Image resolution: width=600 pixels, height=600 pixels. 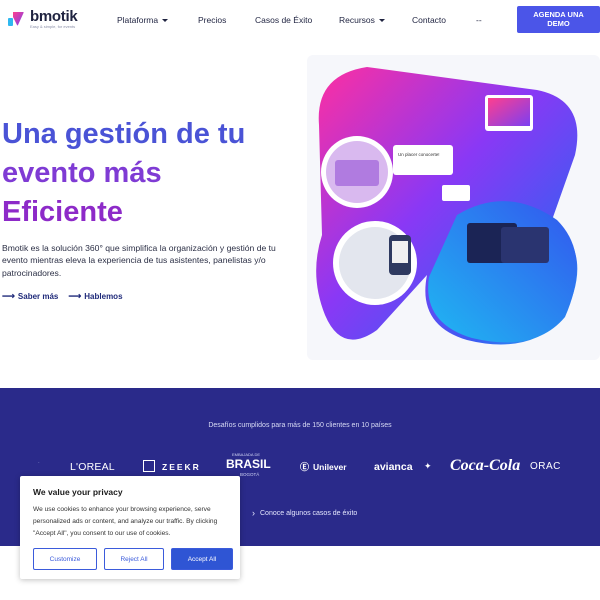 What do you see at coordinates (253, 513) in the screenshot?
I see `chevron-right-icon: ›` at bounding box center [253, 513].